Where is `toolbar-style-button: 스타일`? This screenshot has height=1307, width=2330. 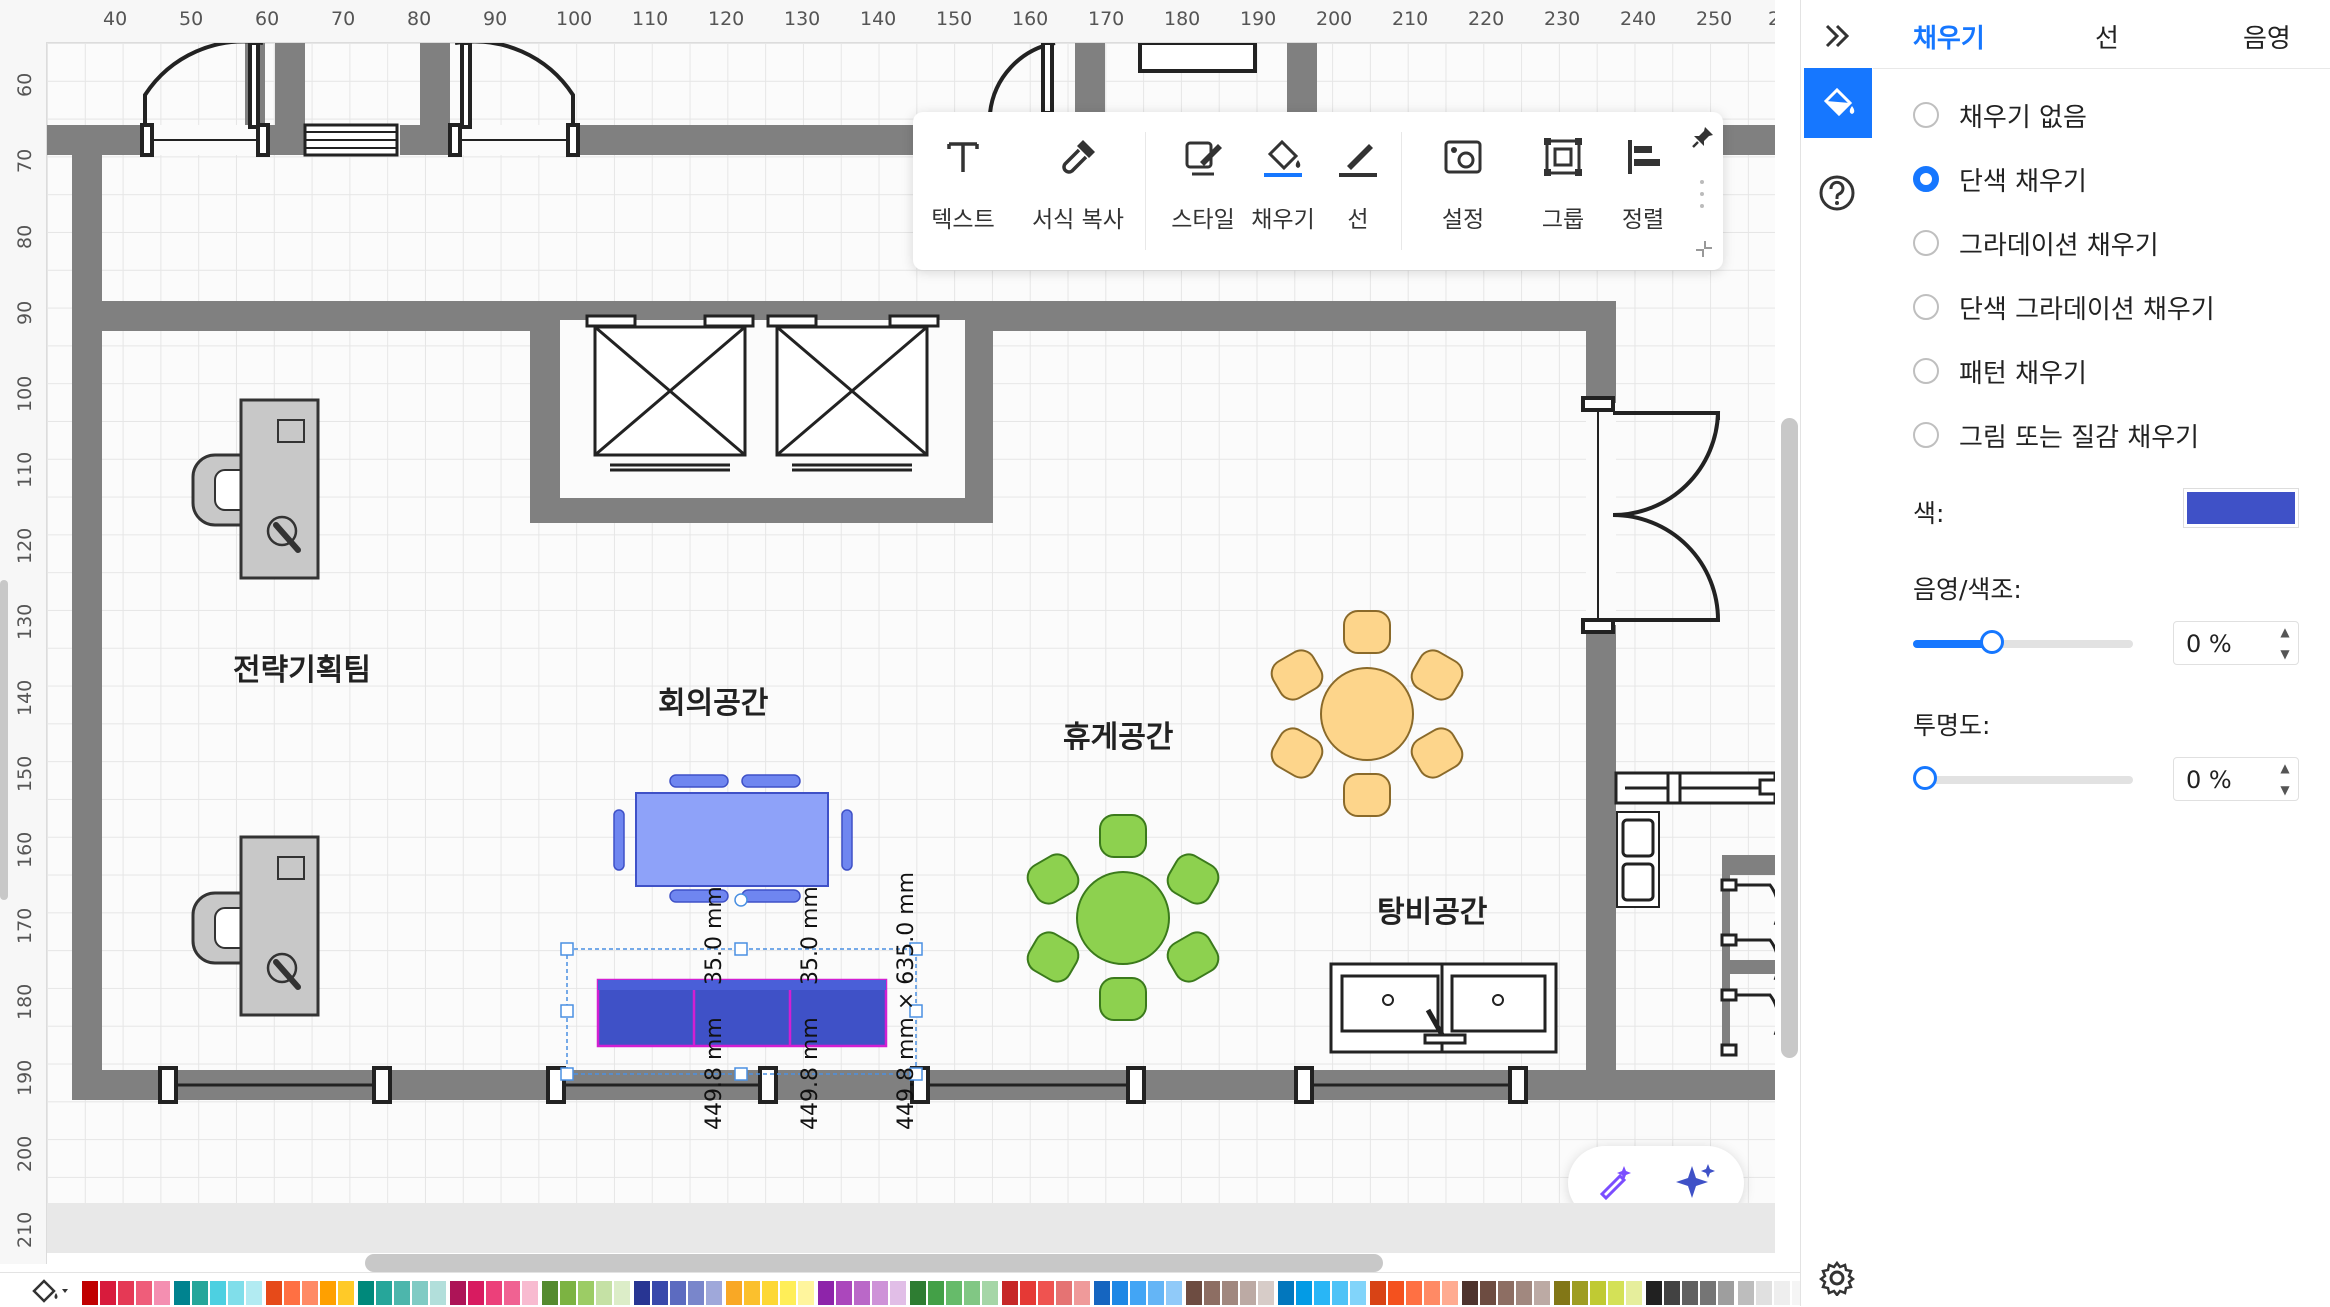
toolbar-style-button: 스타일 is located at coordinates (1203, 191).